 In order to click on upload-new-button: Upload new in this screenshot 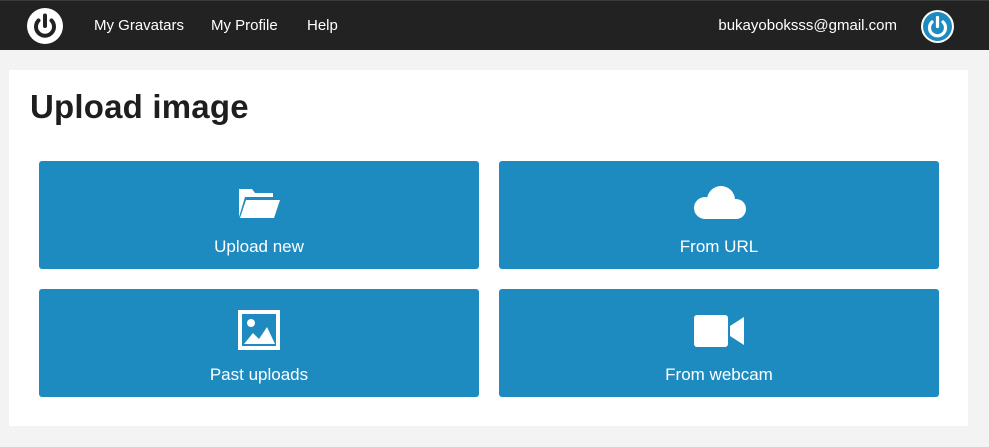, I will do `click(259, 215)`.